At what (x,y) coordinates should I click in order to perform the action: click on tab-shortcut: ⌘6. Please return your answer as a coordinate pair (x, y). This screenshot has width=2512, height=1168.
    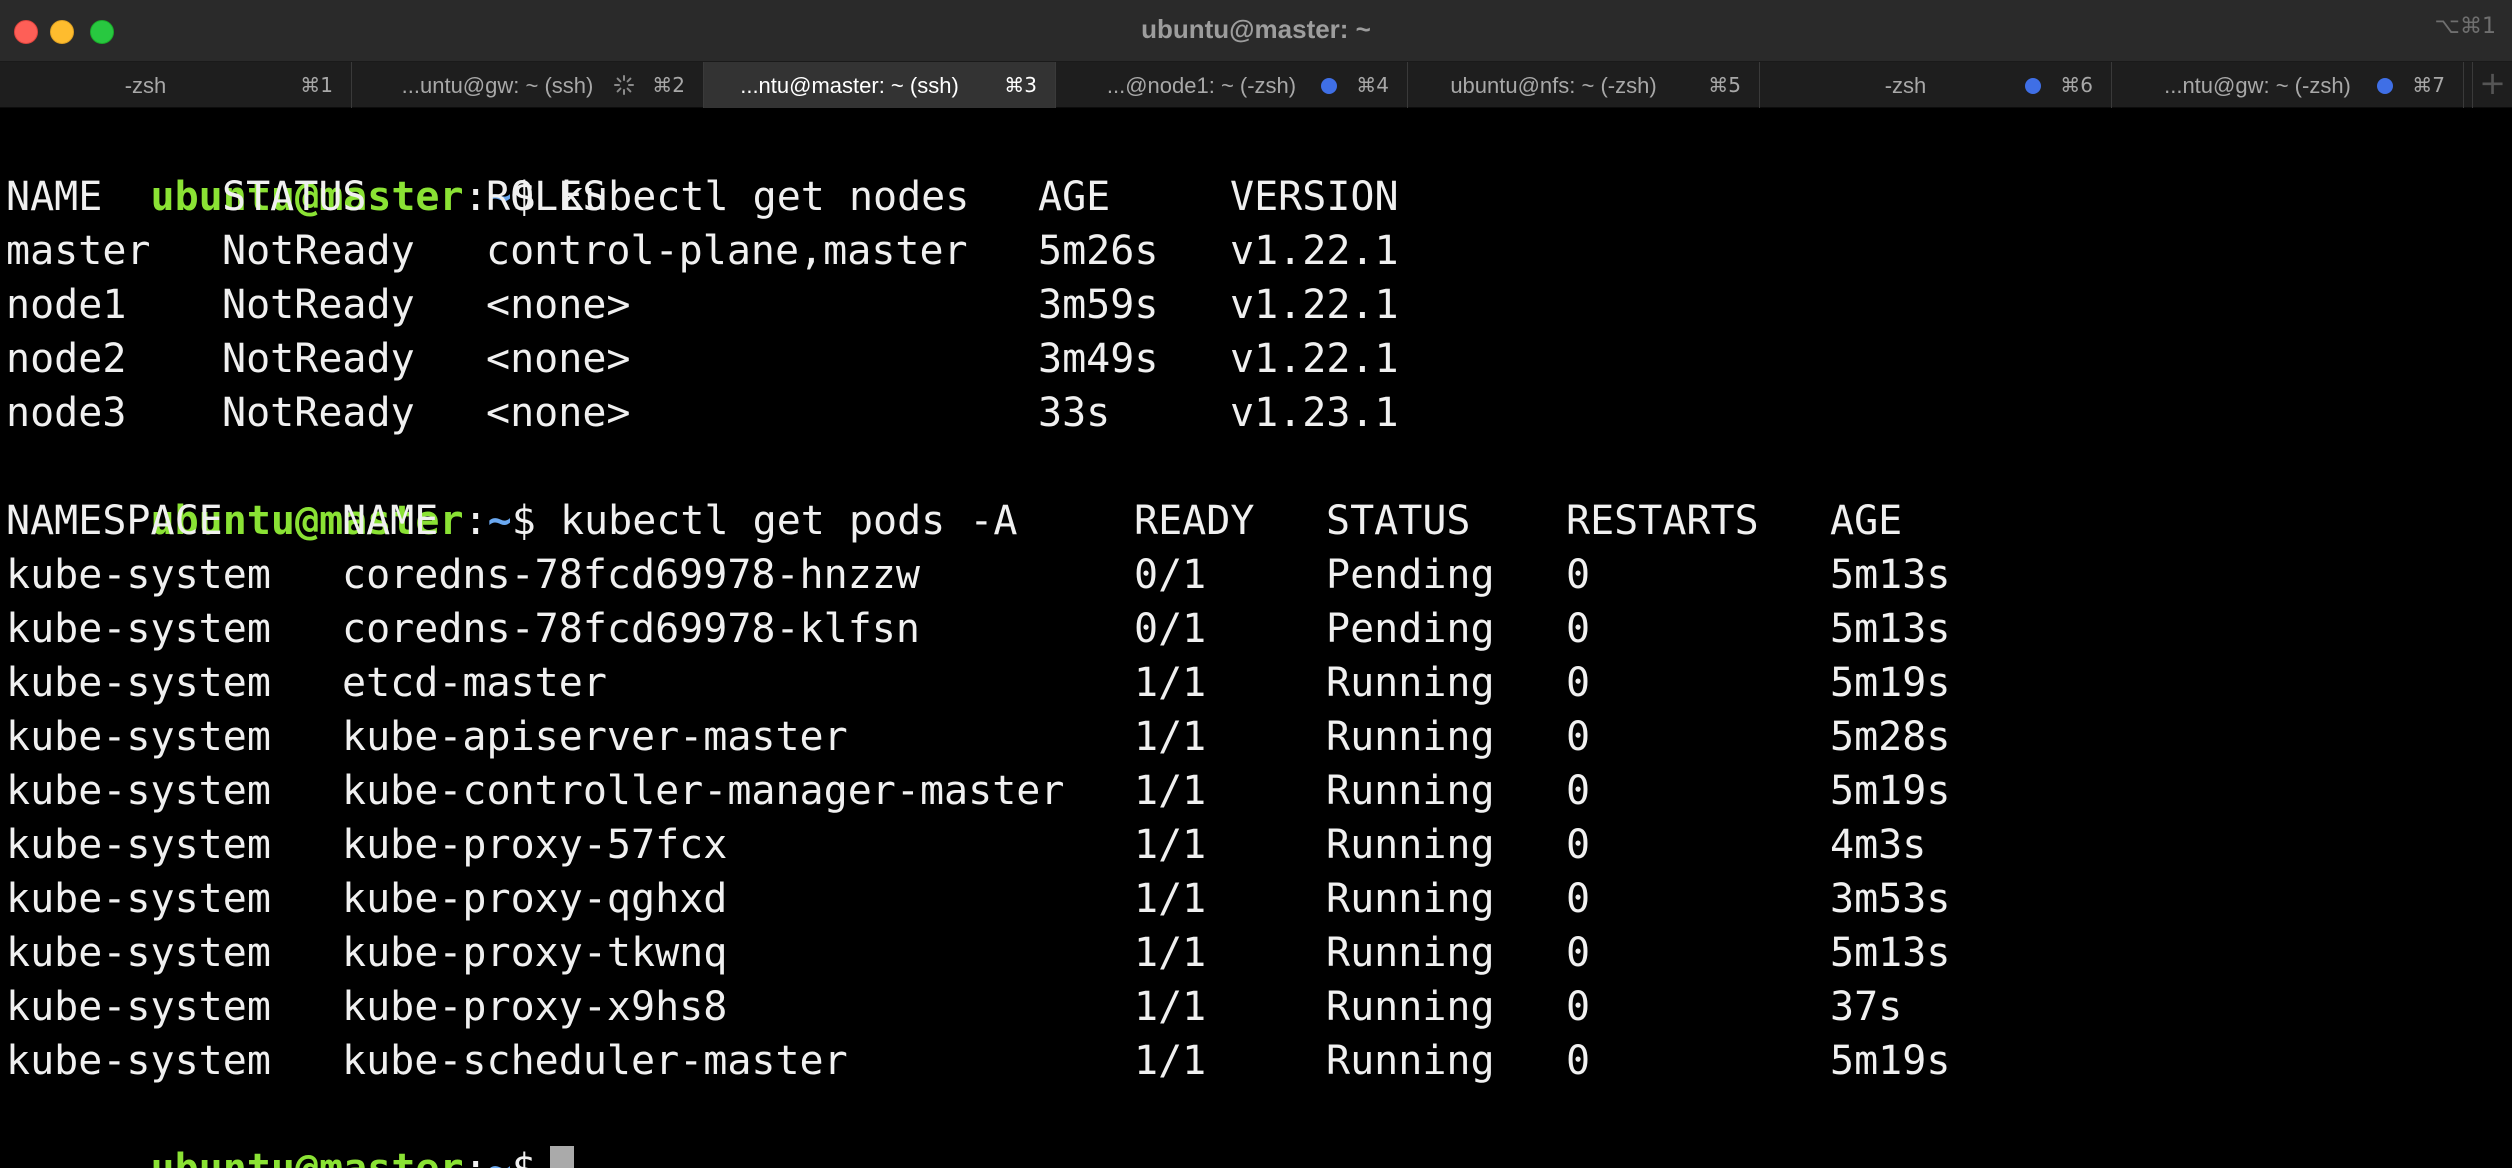
    Looking at the image, I should click on (2076, 85).